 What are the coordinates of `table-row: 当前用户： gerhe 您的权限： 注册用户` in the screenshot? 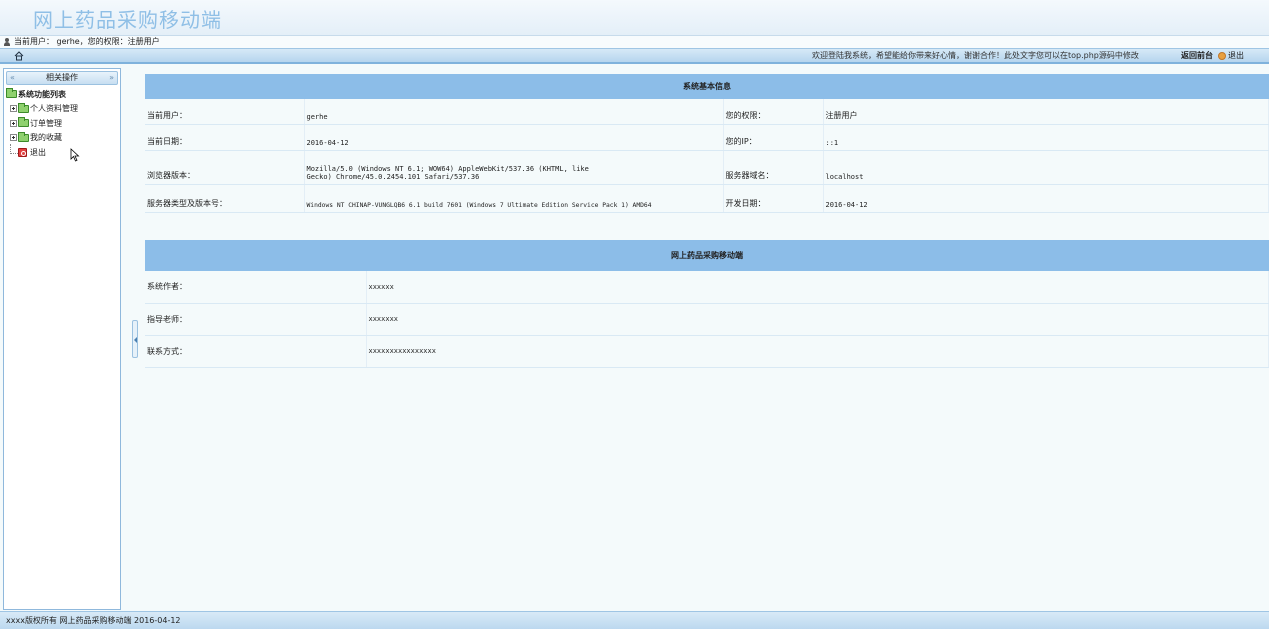 It's located at (707, 112).